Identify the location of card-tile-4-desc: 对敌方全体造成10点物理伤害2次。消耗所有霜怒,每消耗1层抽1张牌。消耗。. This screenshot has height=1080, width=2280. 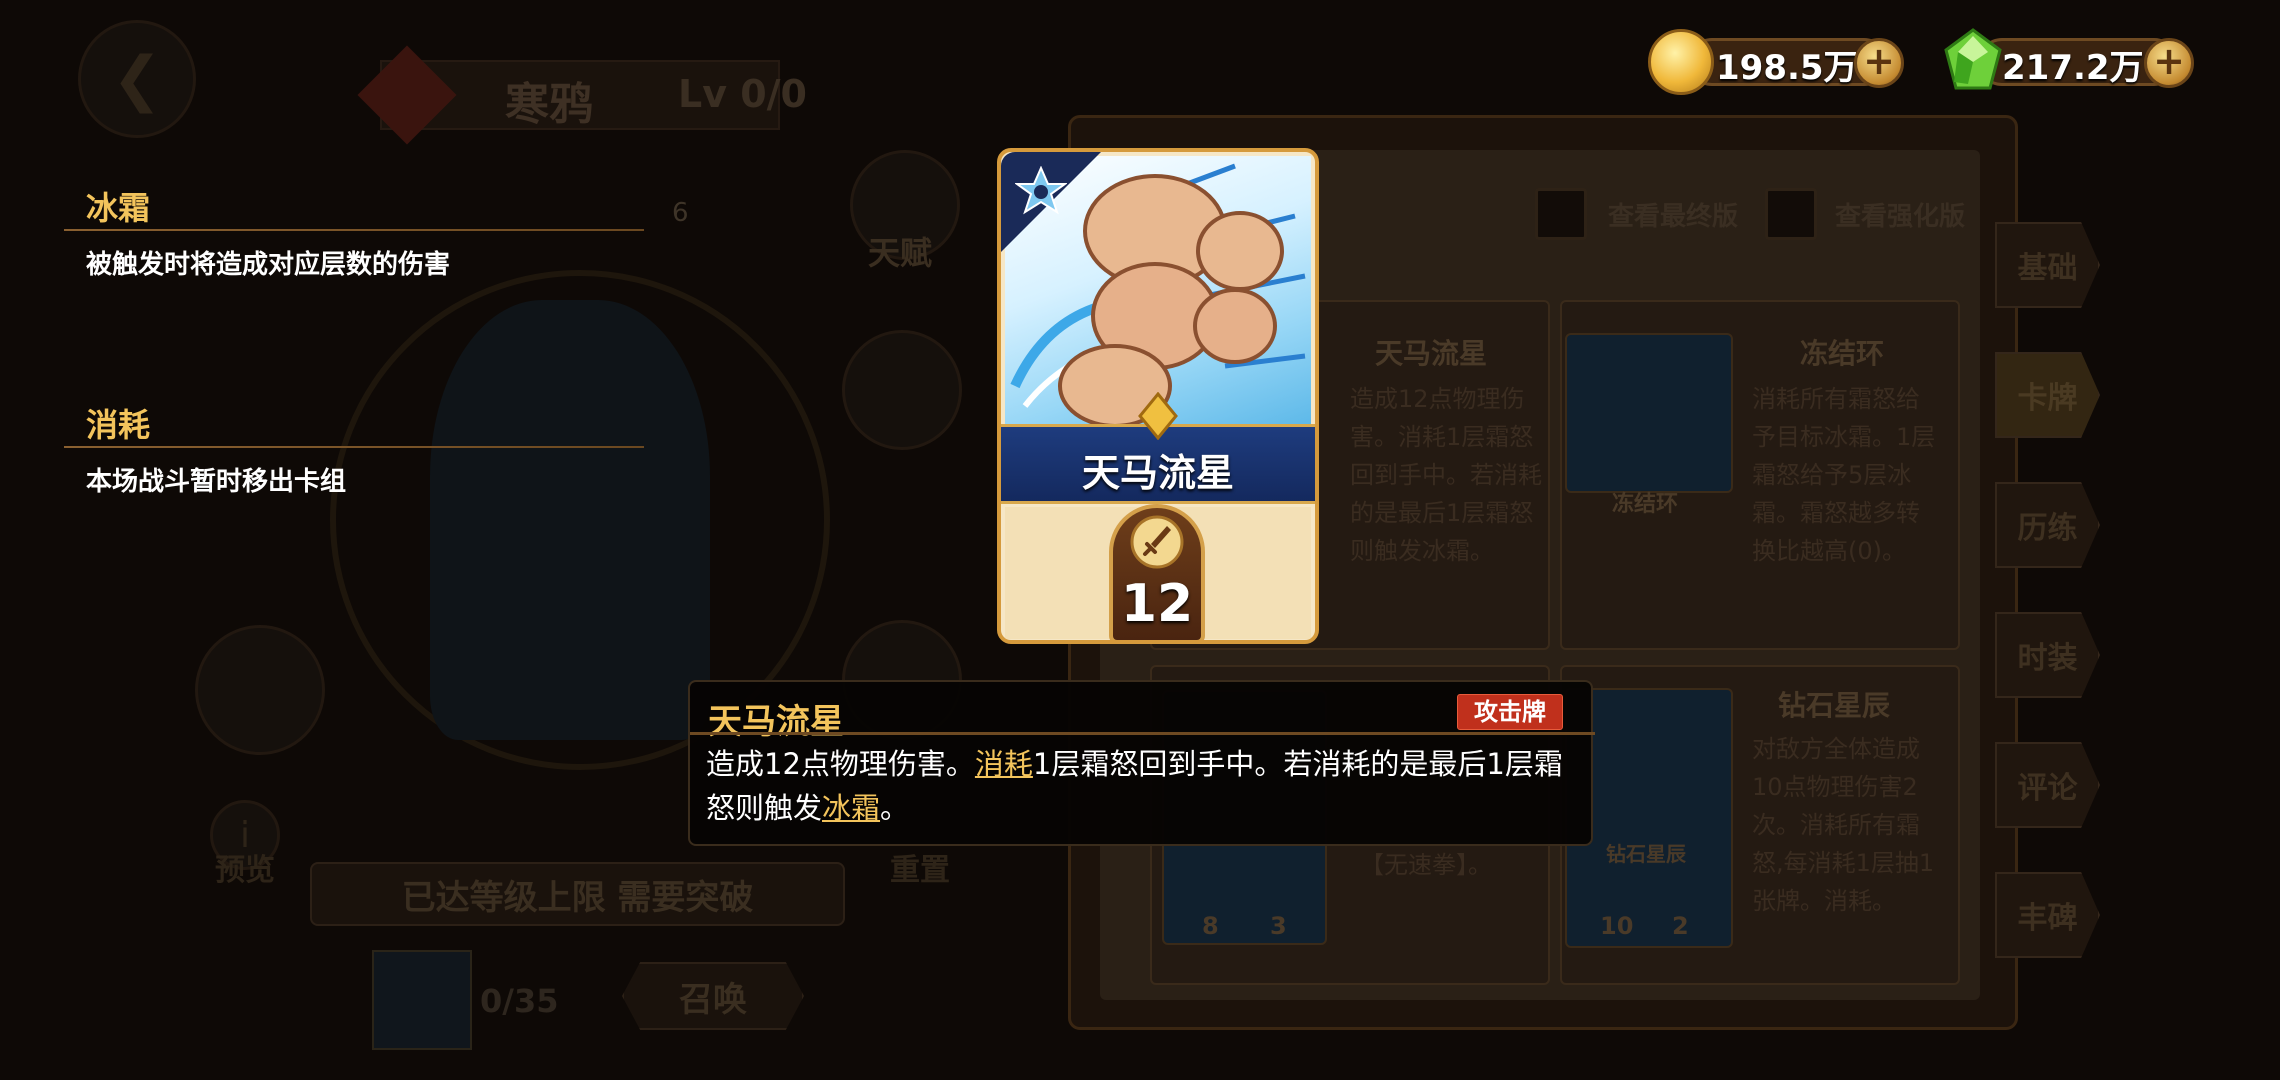
(1843, 825).